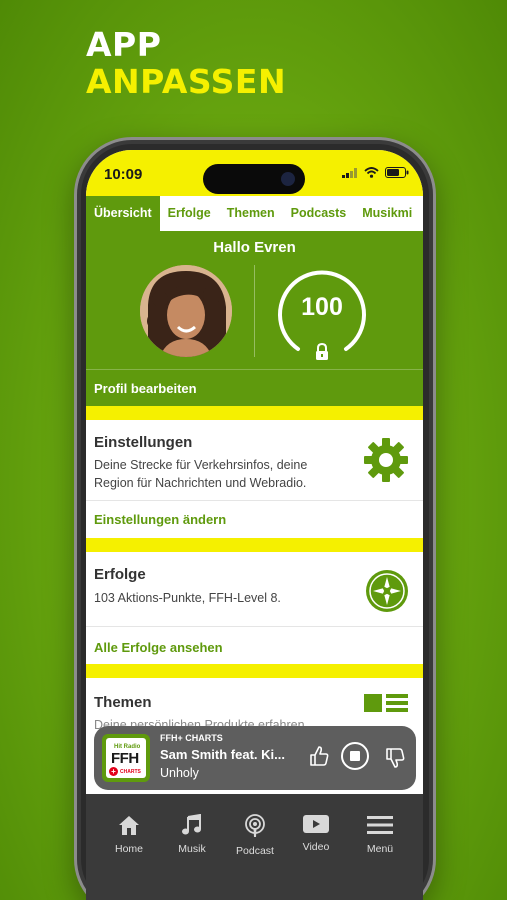 The image size is (507, 900). Describe the element at coordinates (130, 772) in the screenshot. I see `logo-sub-text: CHARTS` at that location.